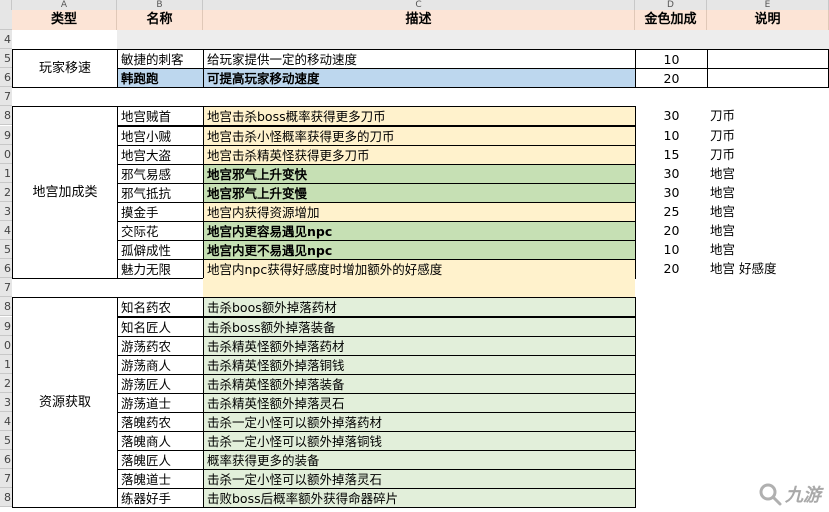 The width and height of the screenshot is (829, 512). What do you see at coordinates (6, 20) in the screenshot?
I see `row-header` at bounding box center [6, 20].